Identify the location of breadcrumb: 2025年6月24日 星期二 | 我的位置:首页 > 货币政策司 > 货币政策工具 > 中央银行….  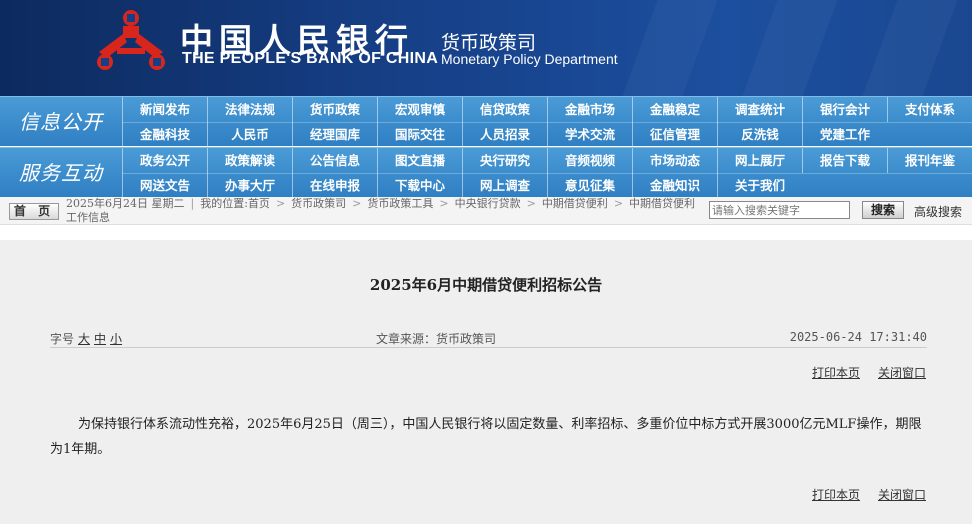
(381, 210).